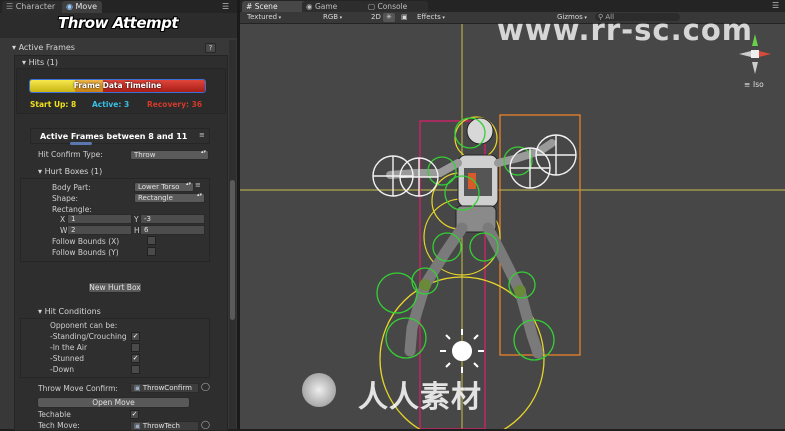  I want to click on tab-character: ☰ Character, so click(33, 7).